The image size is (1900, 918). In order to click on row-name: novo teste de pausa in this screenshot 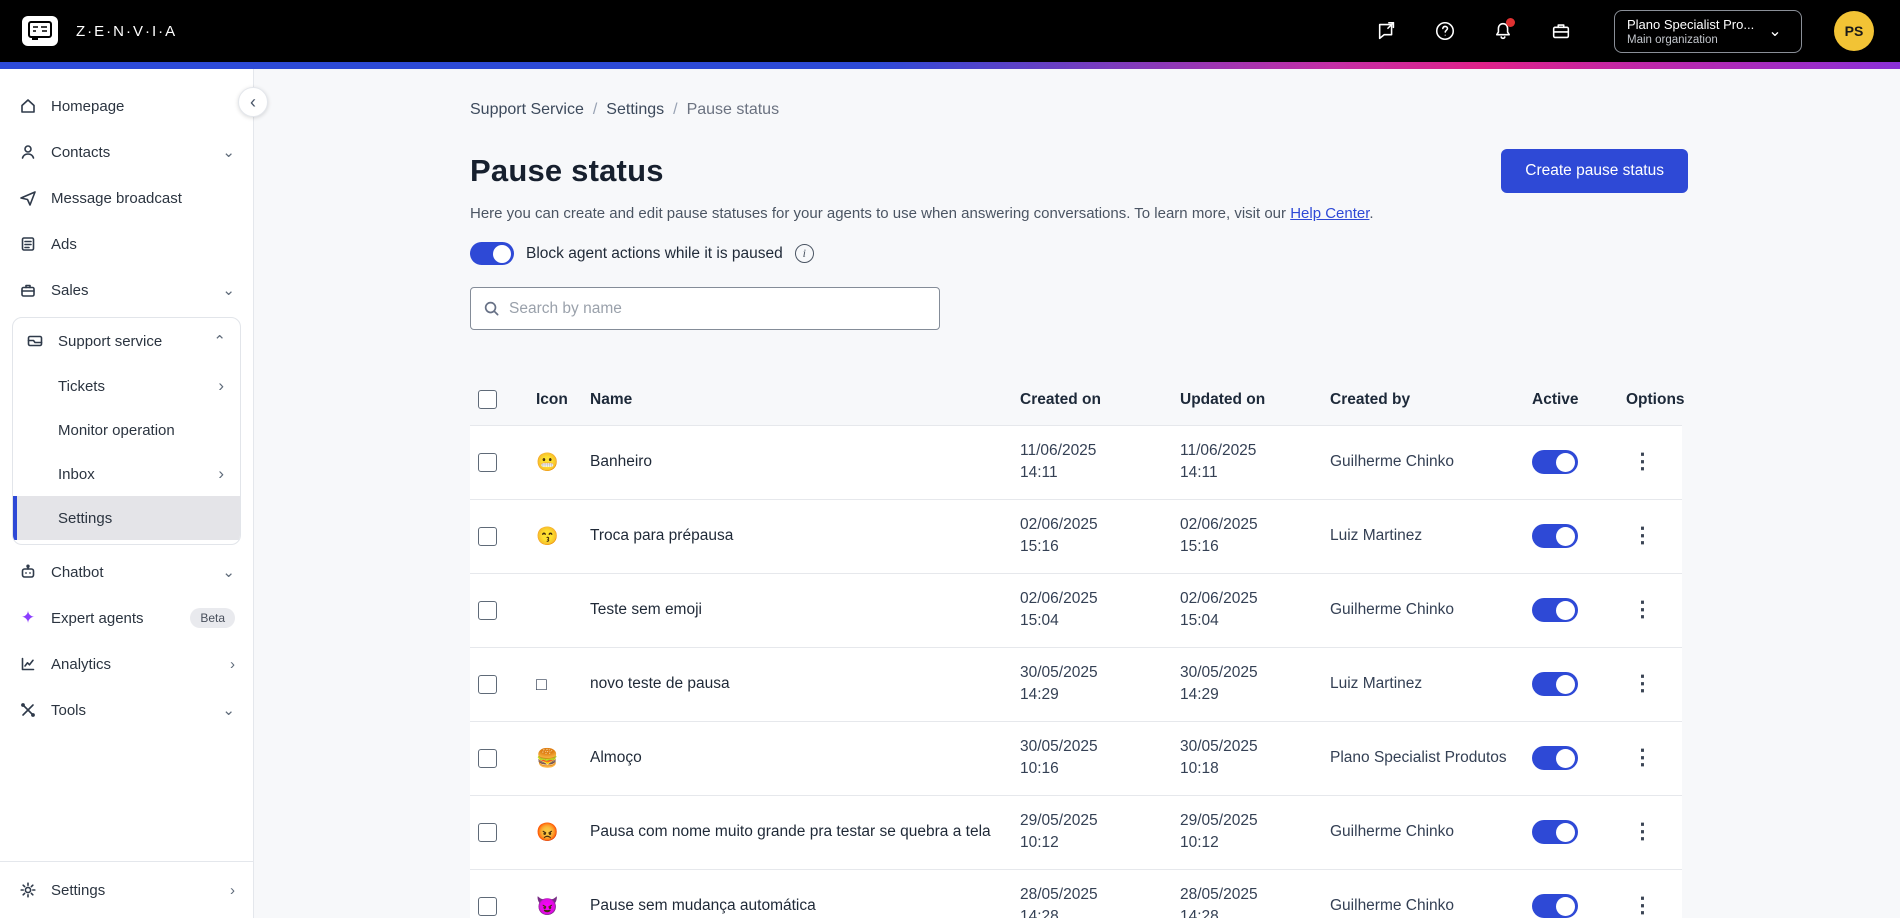, I will do `click(660, 684)`.